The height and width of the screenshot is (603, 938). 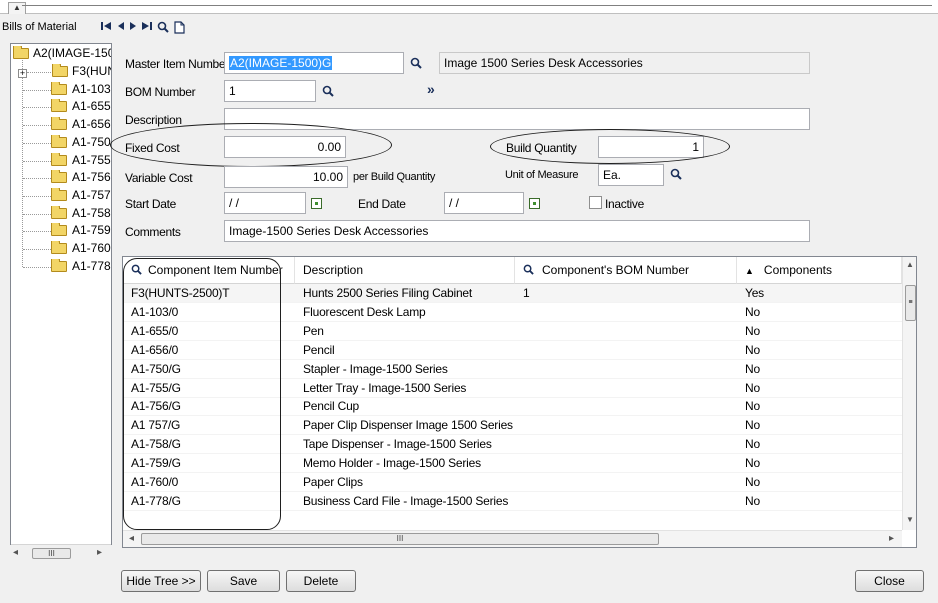 I want to click on tree-item: A1-750, so click(x=61, y=142).